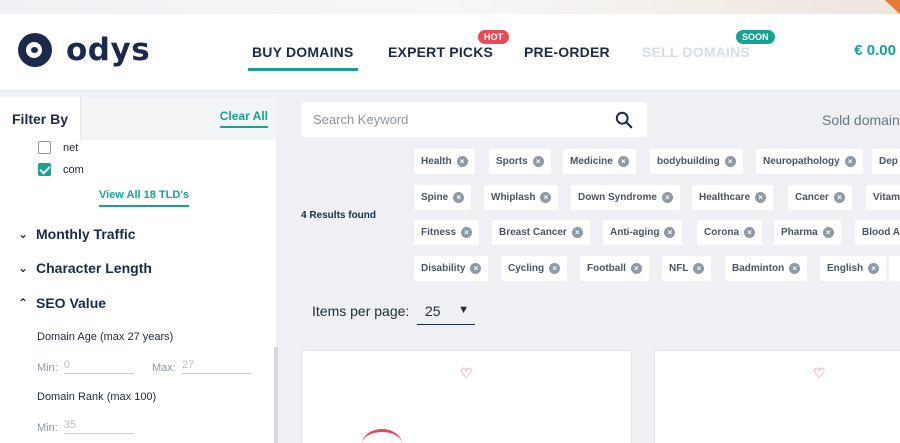  I want to click on keyword-chip: Medicine ×, so click(599, 161).